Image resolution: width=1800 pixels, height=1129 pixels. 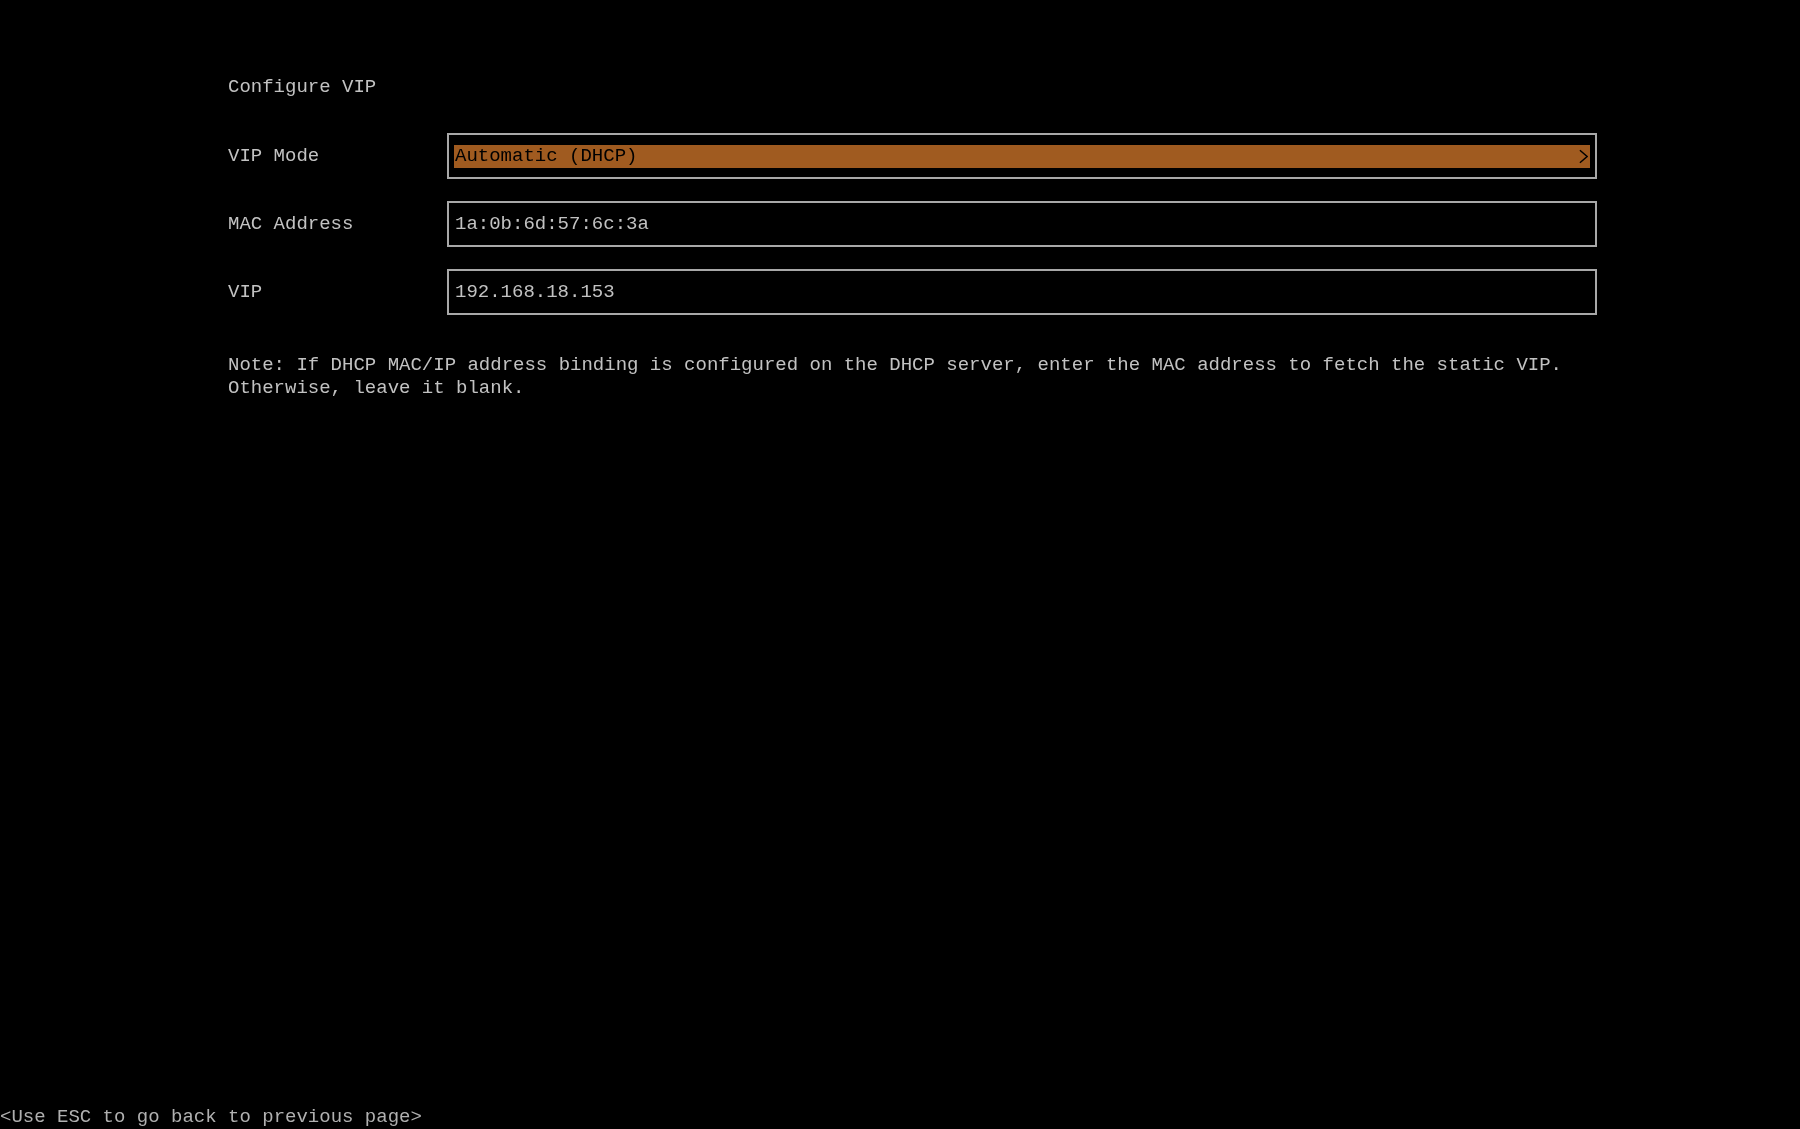 I want to click on field-label: MAC Address, so click(x=291, y=224).